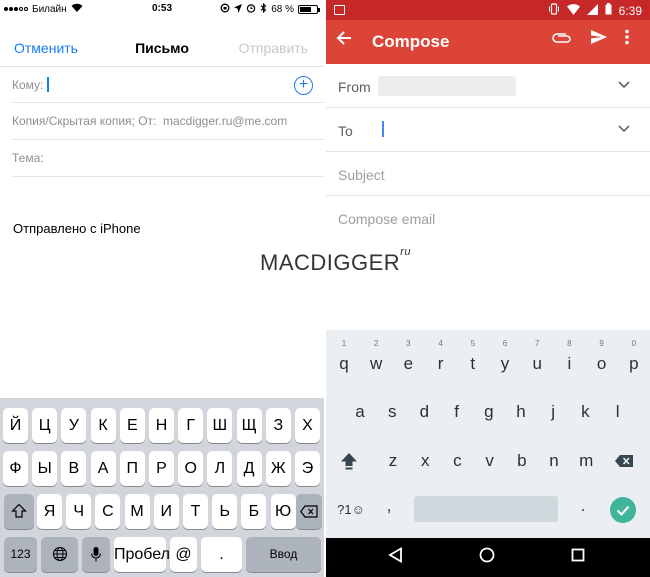  I want to click on key-u: u7, so click(537, 361).